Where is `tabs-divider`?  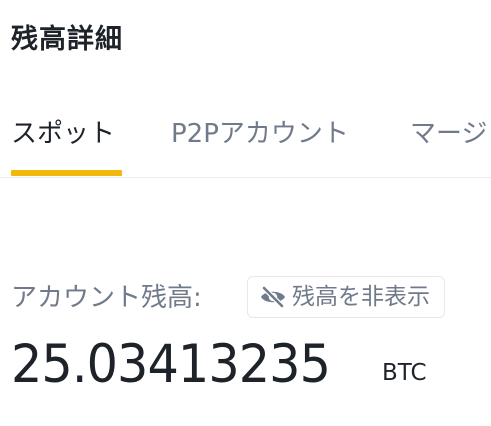 tabs-divider is located at coordinates (245, 177).